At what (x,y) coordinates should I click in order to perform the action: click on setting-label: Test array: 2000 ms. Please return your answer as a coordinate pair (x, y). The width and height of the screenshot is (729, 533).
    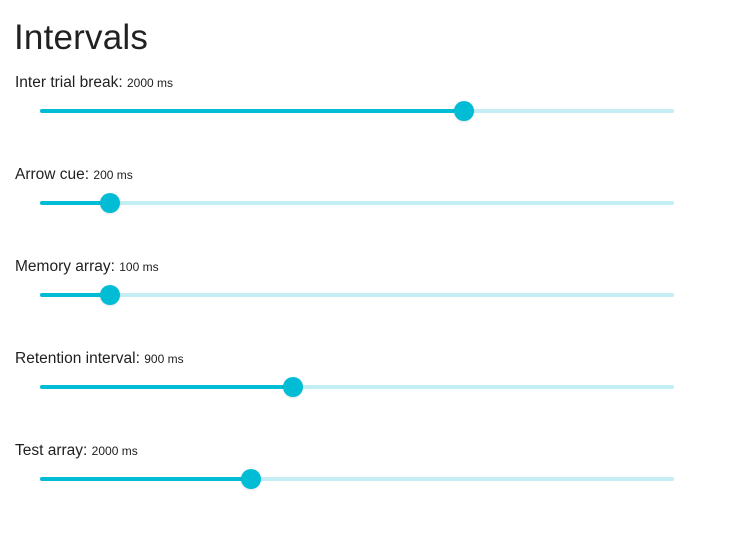
    Looking at the image, I should click on (76, 451).